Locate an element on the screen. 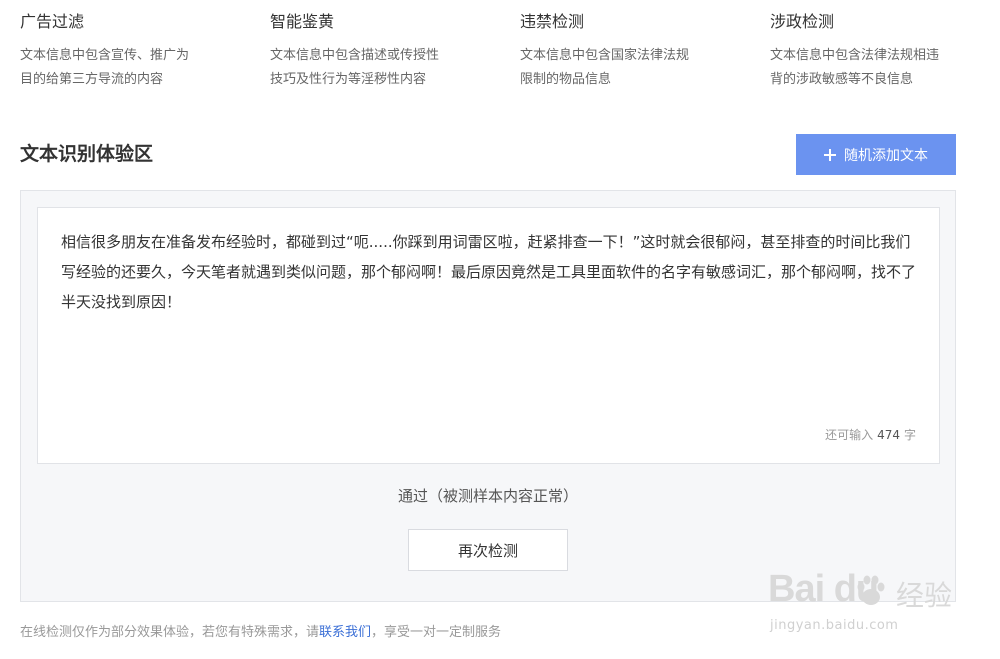  footer-prefix: 在线检测仅作为部分效果体验，若您有特殊需求，请 is located at coordinates (170, 632).